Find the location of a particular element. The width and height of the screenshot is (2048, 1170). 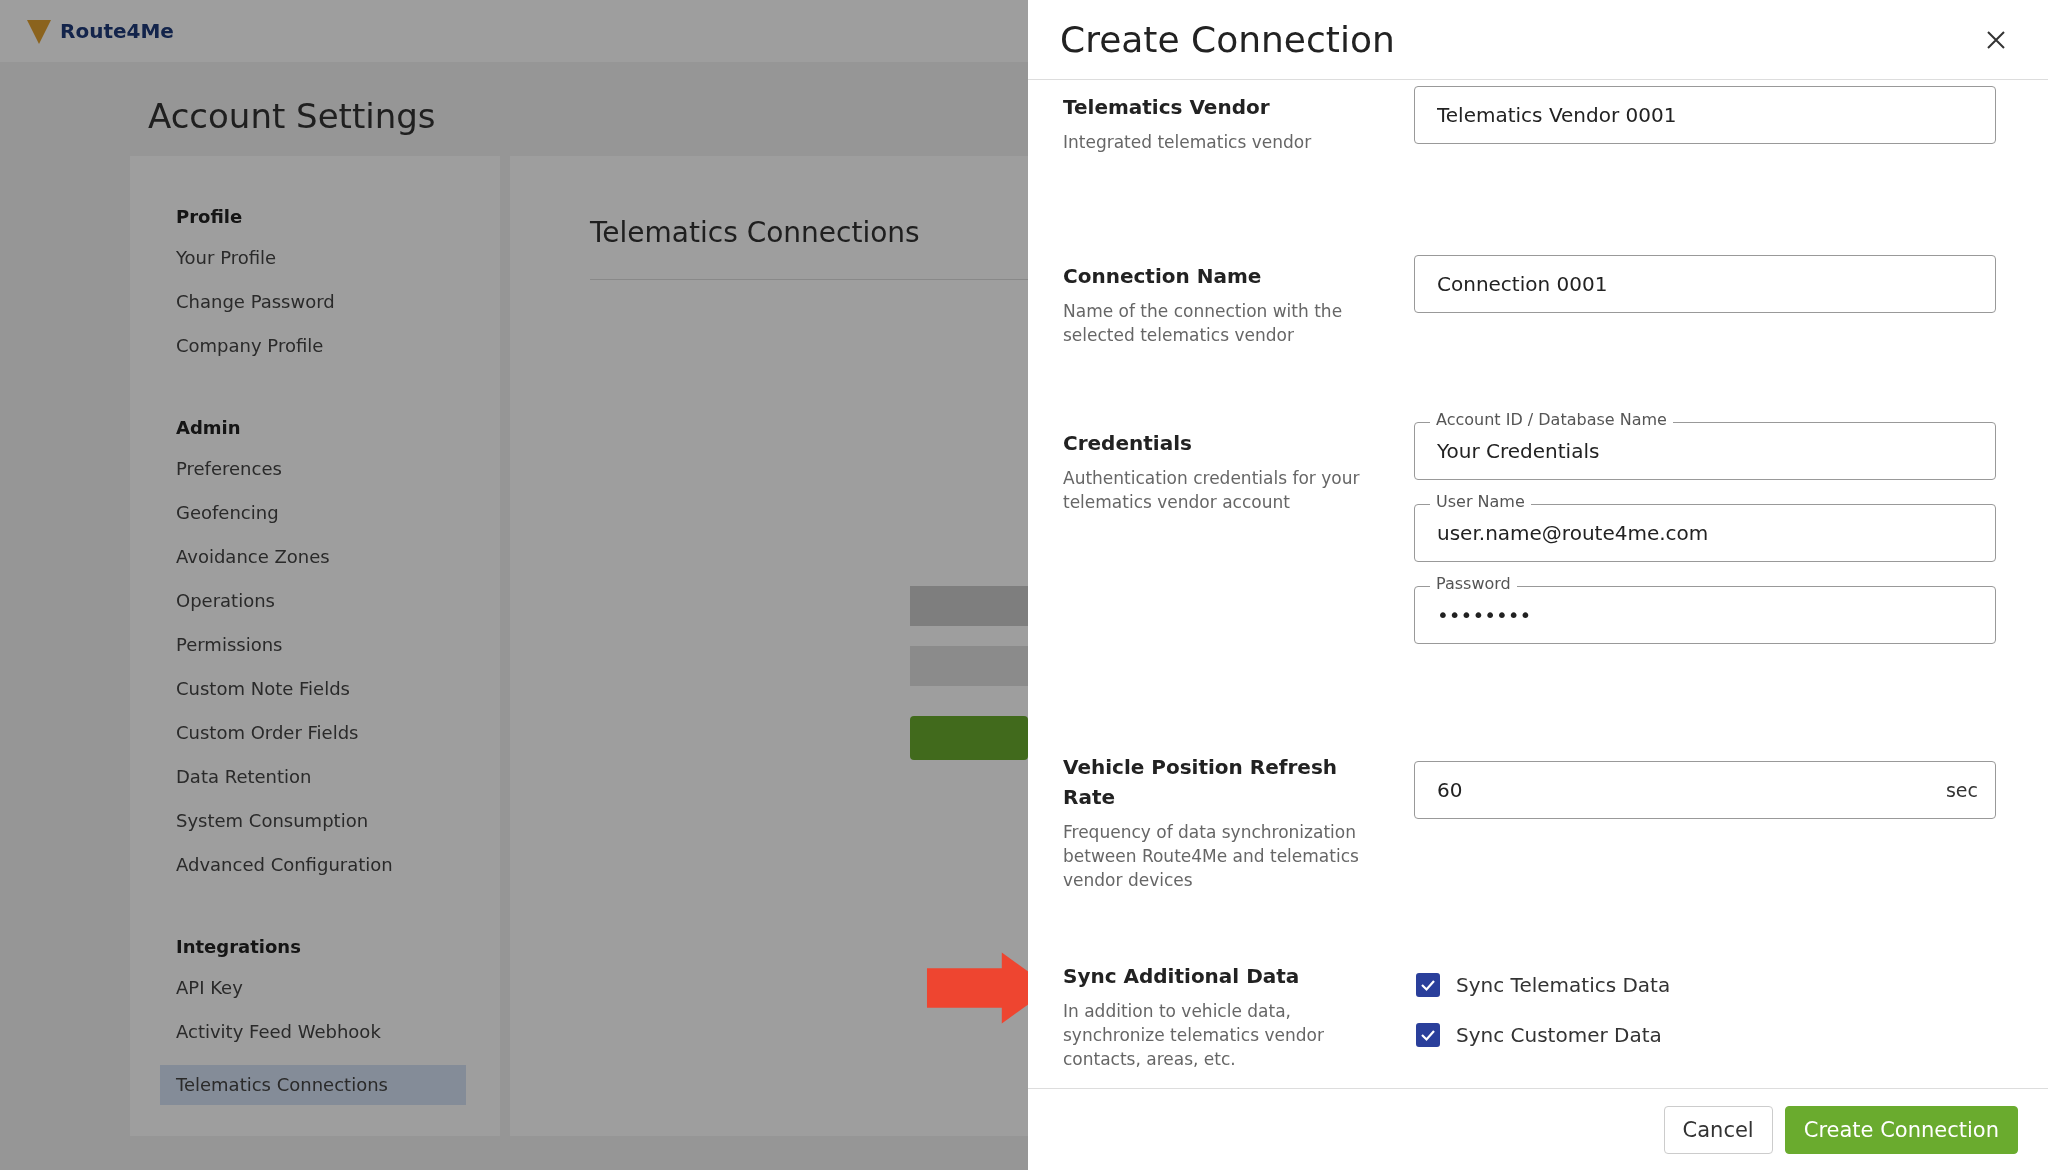

section-description: Authentication credentials for your telematics vendor account is located at coordinates (1212, 490).